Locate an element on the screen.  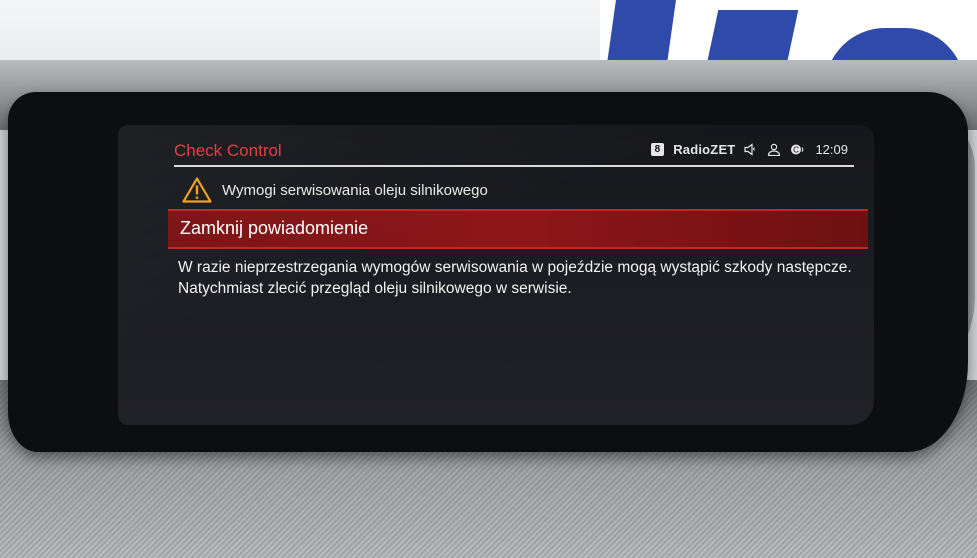
svg-text: C is located at coordinates (797, 150).